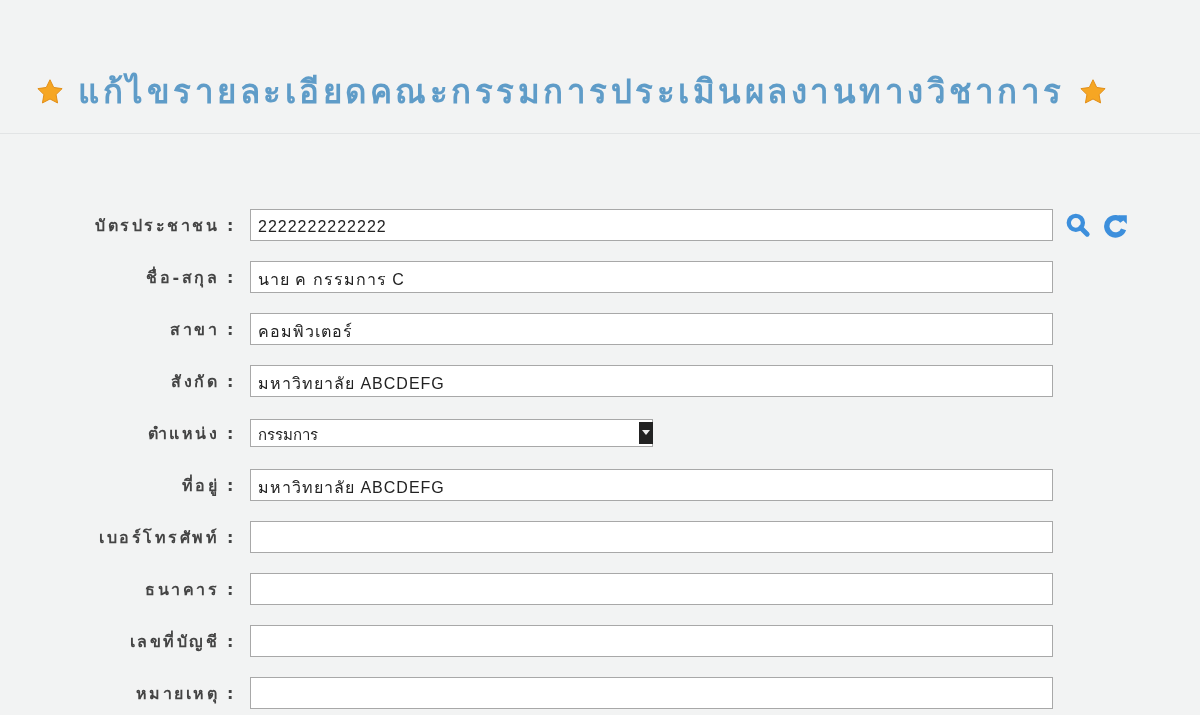  Describe the element at coordinates (651, 225) in the screenshot. I see `text-field: 2222222222222` at that location.